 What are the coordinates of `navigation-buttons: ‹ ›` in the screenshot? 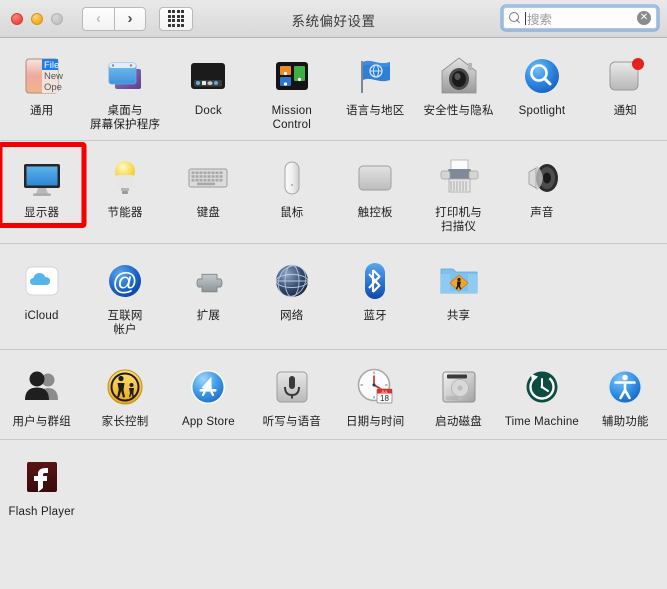 It's located at (114, 18).